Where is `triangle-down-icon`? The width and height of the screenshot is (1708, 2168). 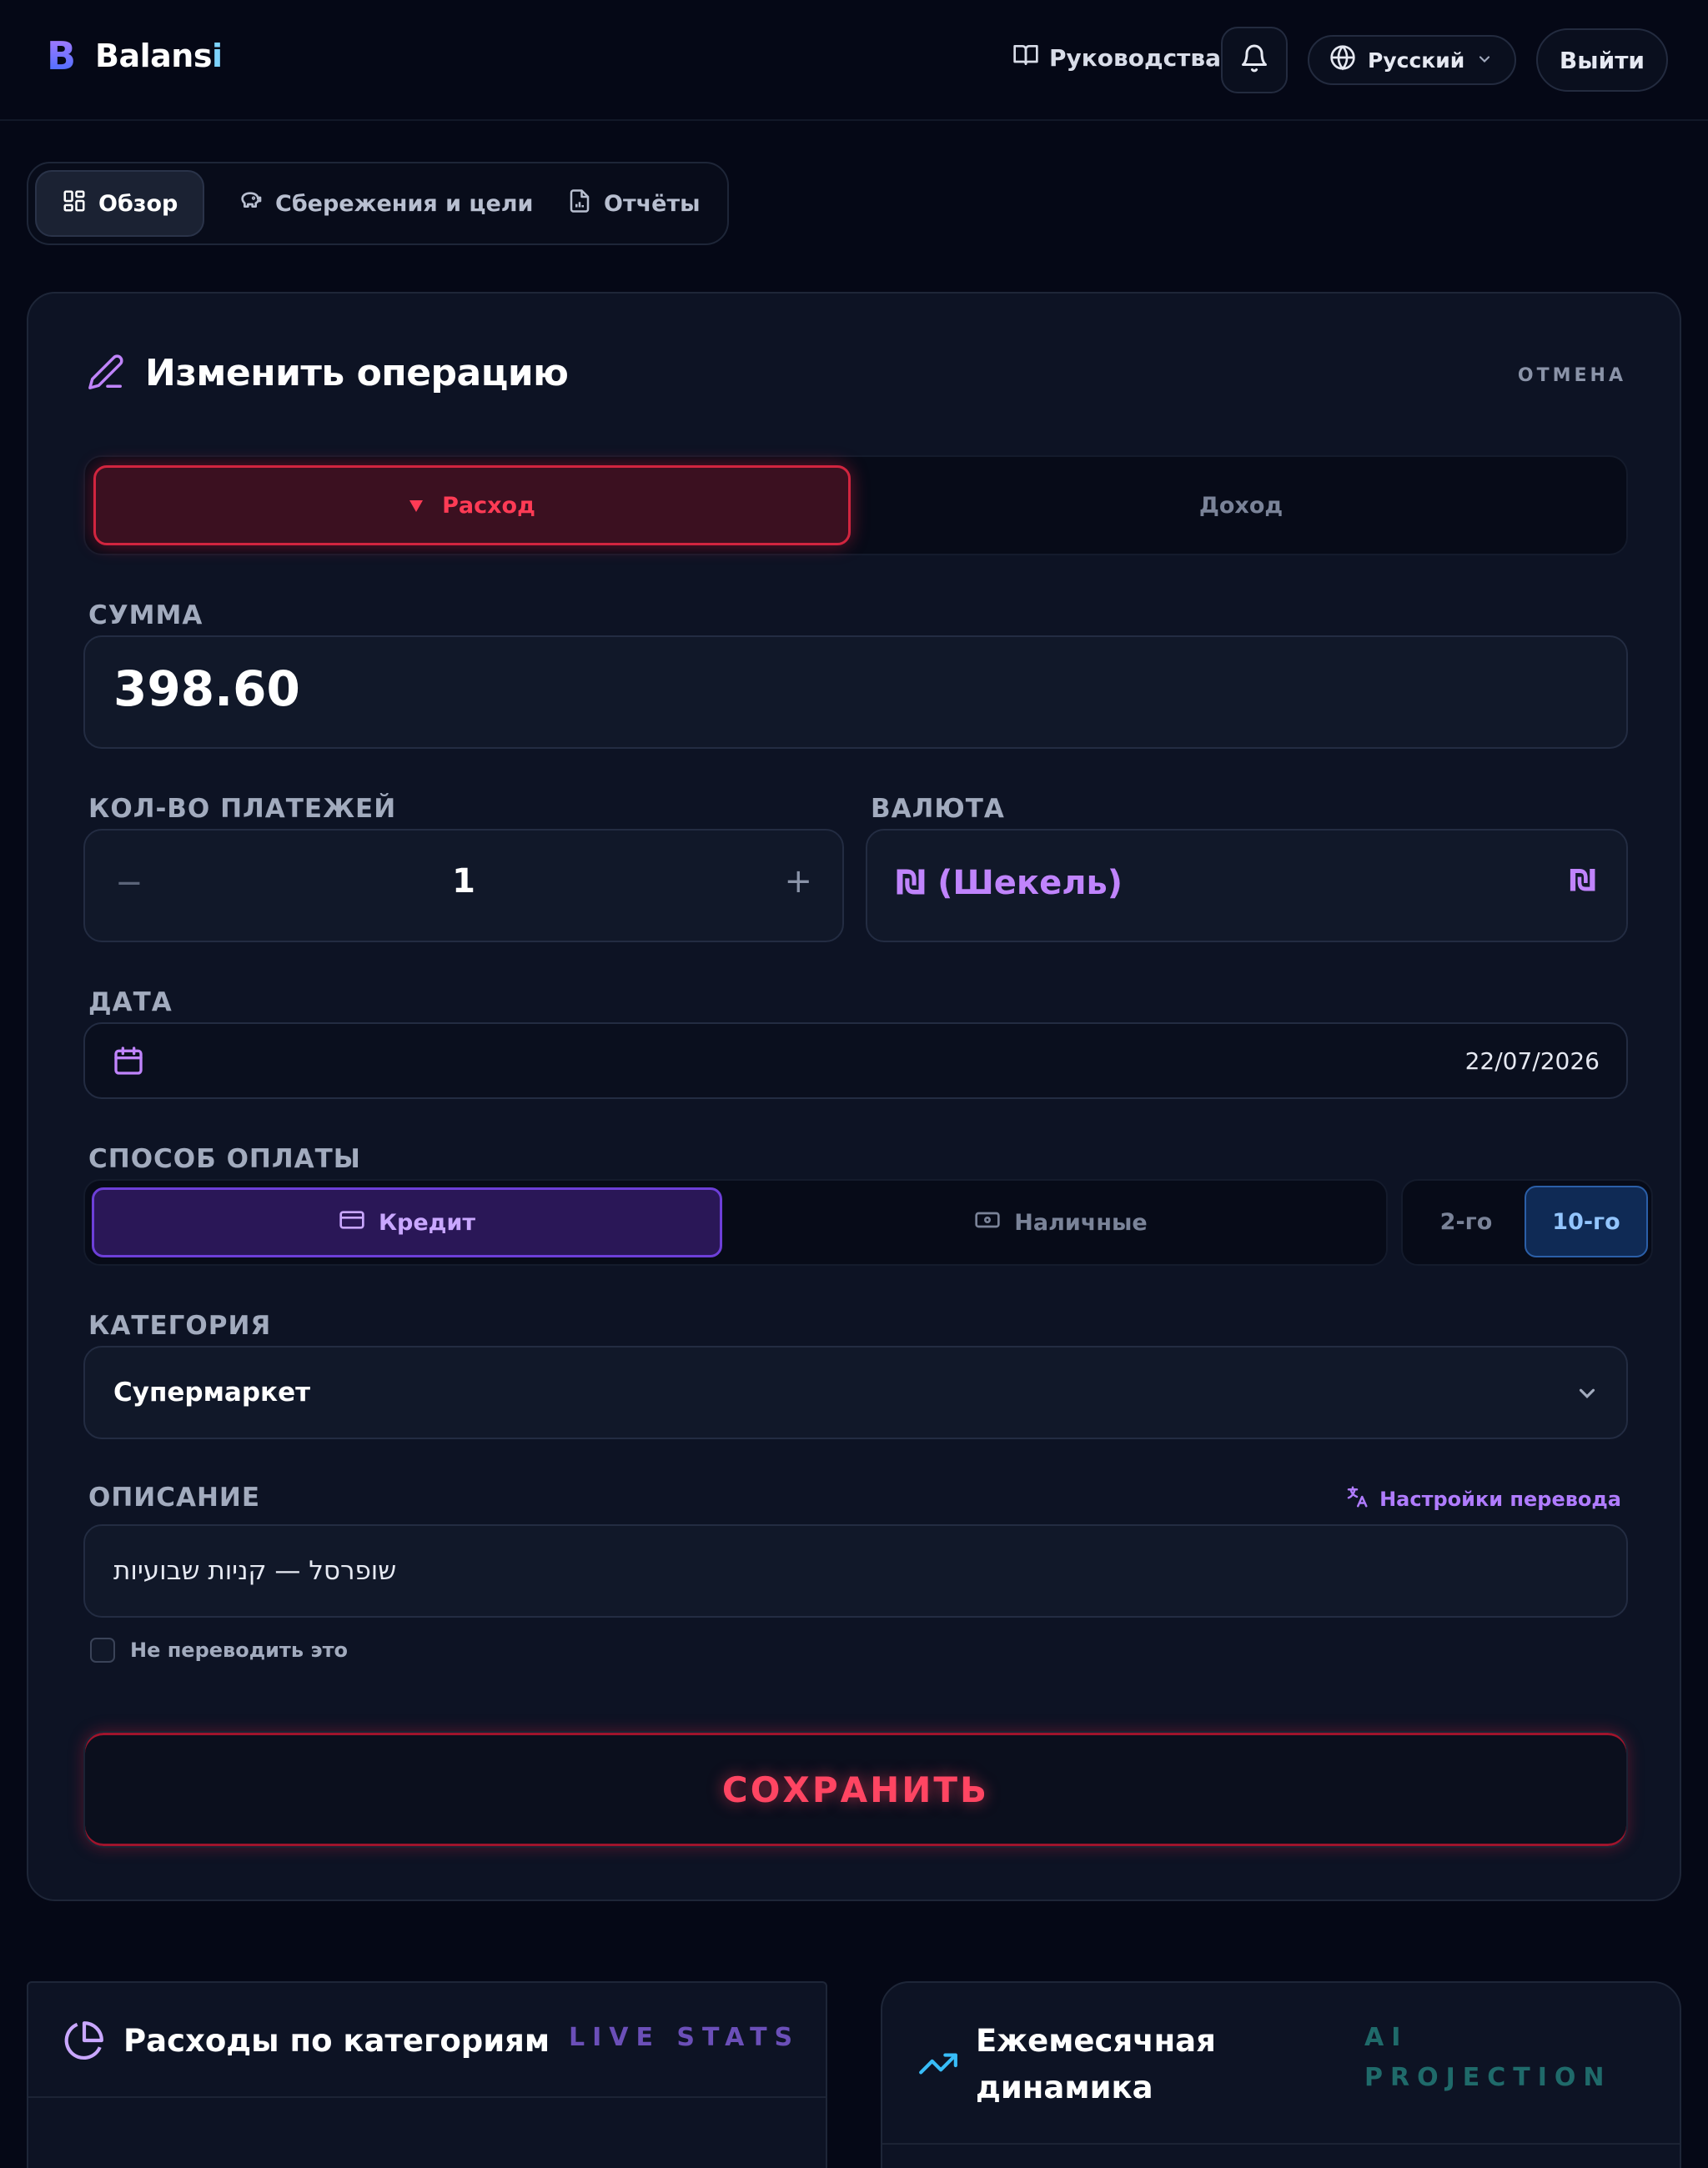 triangle-down-icon is located at coordinates (416, 506).